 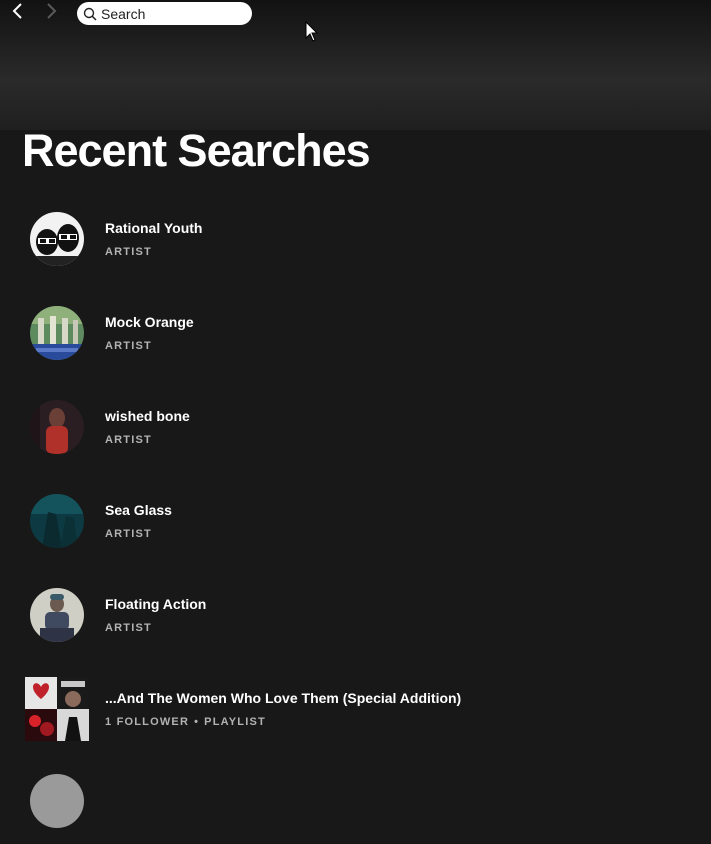 What do you see at coordinates (235, 722) in the screenshot?
I see `result-type: PLAYLIST` at bounding box center [235, 722].